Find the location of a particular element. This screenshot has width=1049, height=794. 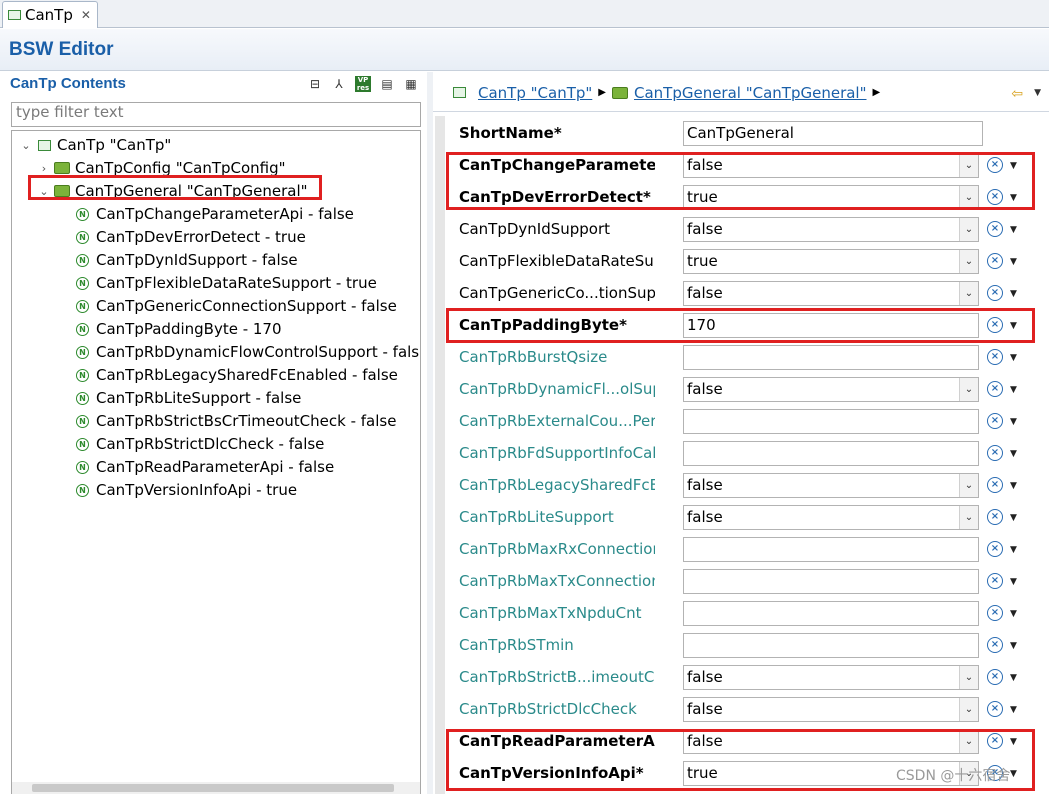

tree-item-cantp: ⌄ CanTp "CanTp" is located at coordinates (95, 145).